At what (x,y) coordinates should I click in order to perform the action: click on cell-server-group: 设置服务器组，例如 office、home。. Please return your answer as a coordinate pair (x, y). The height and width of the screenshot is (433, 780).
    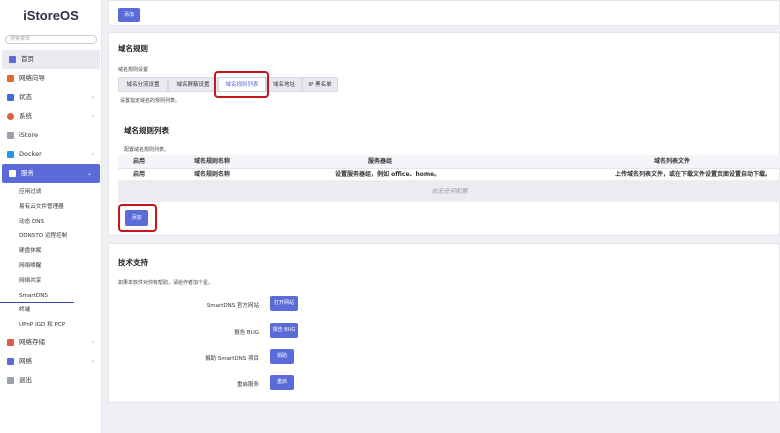
    Looking at the image, I should click on (388, 174).